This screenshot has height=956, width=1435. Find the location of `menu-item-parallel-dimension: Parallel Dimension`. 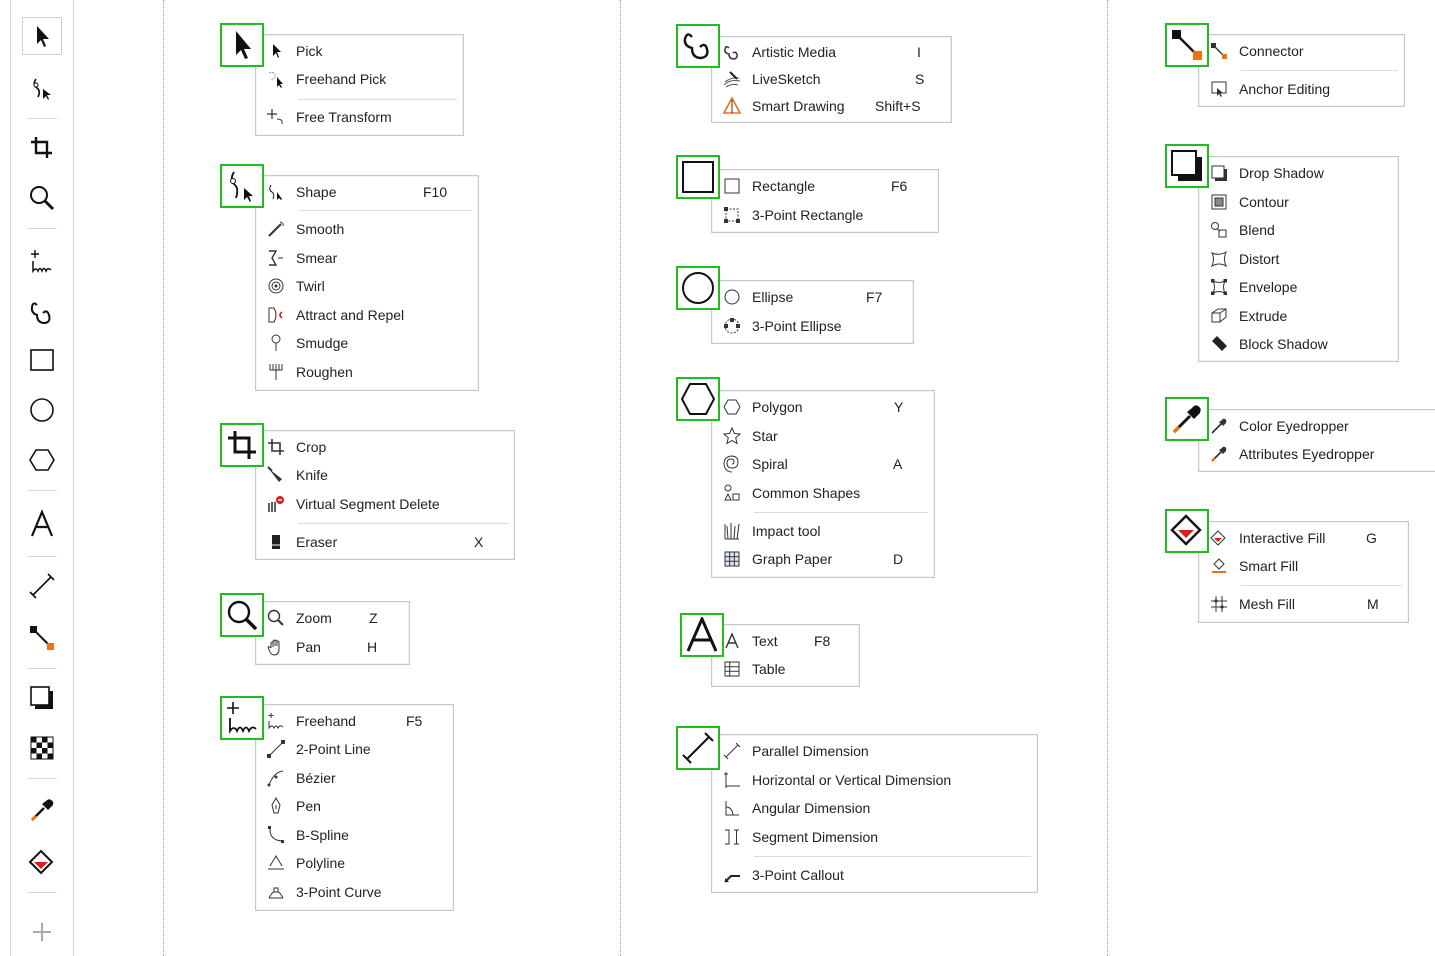

menu-item-parallel-dimension: Parallel Dimension is located at coordinates (874, 751).